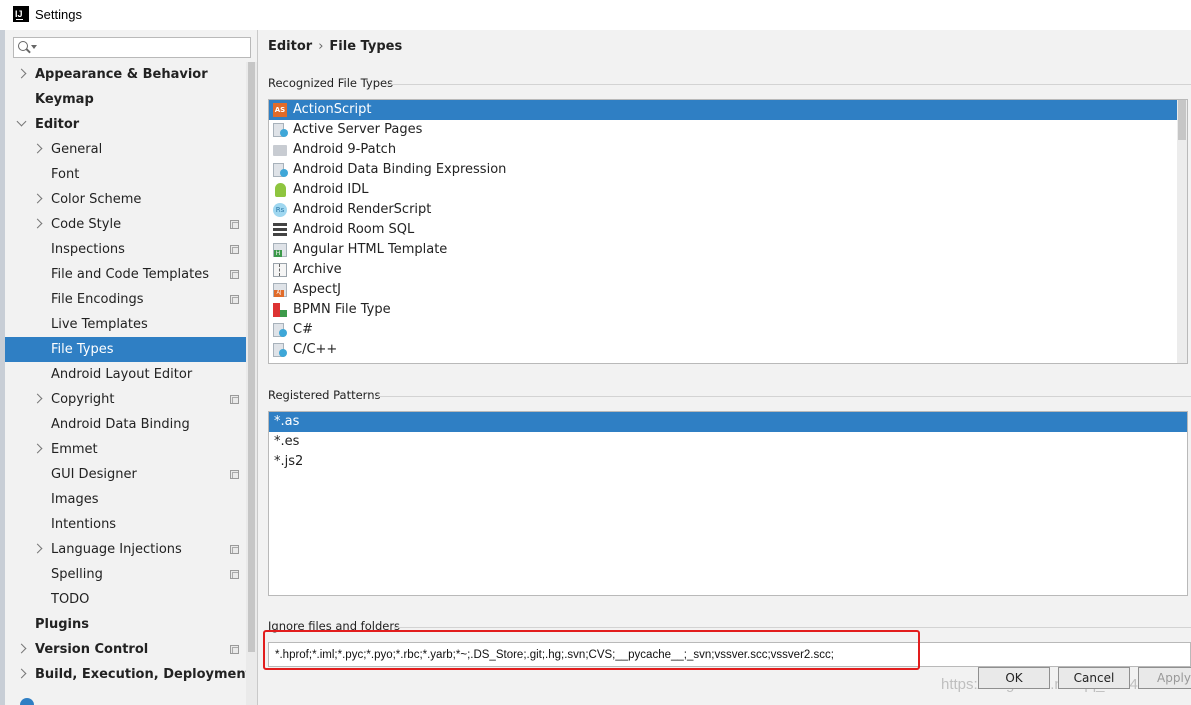 The height and width of the screenshot is (705, 1191). Describe the element at coordinates (125, 249) in the screenshot. I see `sidebar-item-inspections: Inspections` at that location.